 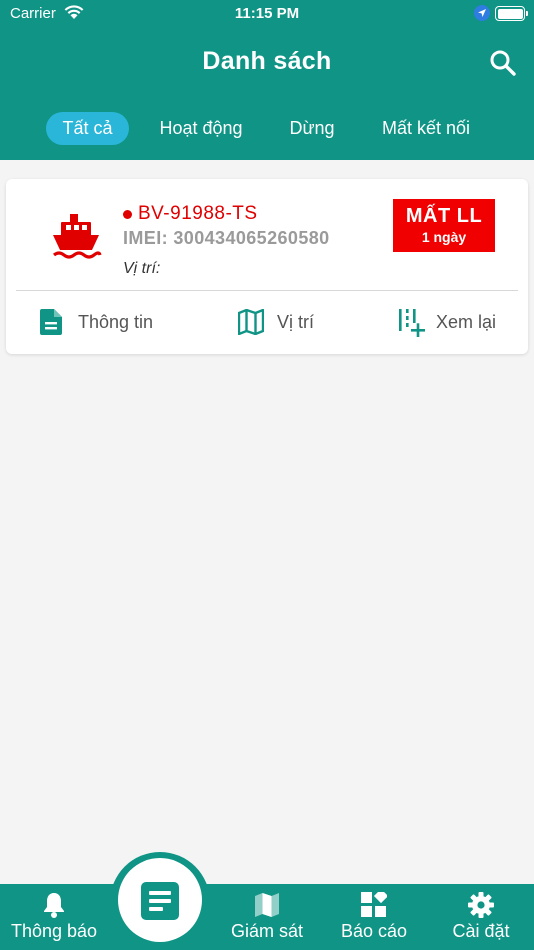 I want to click on search-button, so click(x=503, y=63).